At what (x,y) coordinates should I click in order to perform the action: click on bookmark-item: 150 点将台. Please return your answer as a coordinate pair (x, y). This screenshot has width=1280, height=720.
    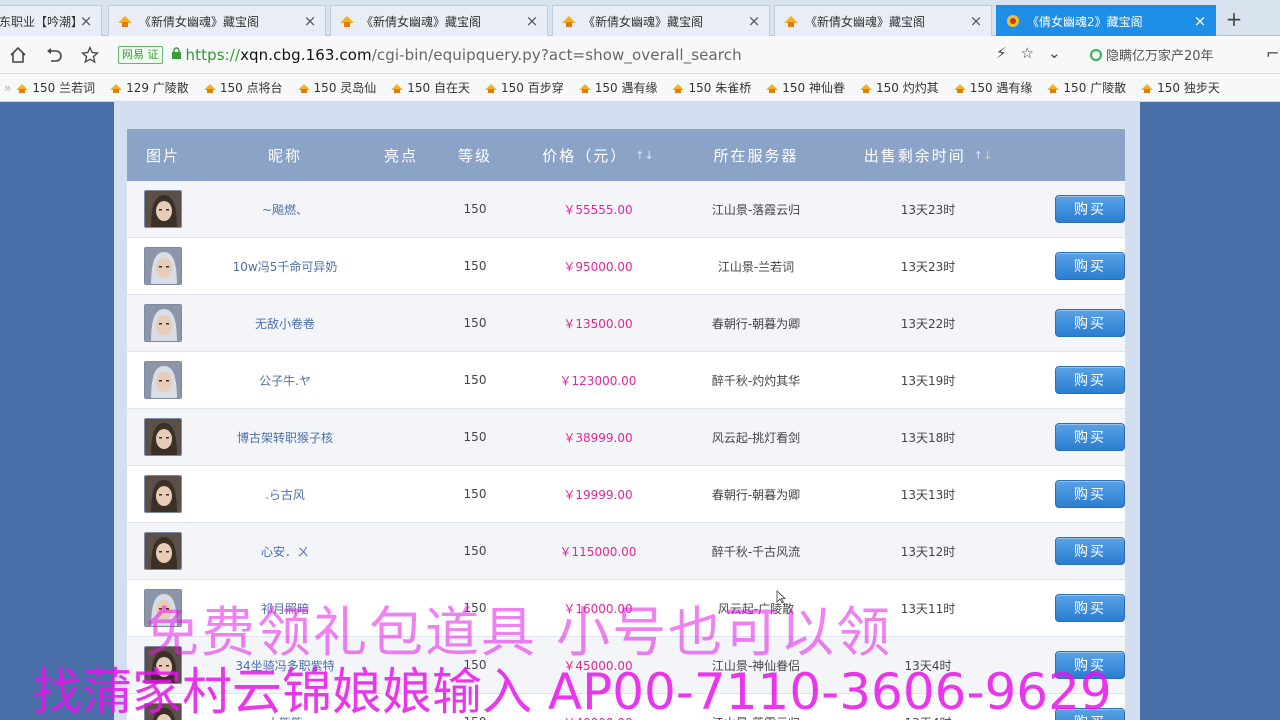
    Looking at the image, I should click on (243, 87).